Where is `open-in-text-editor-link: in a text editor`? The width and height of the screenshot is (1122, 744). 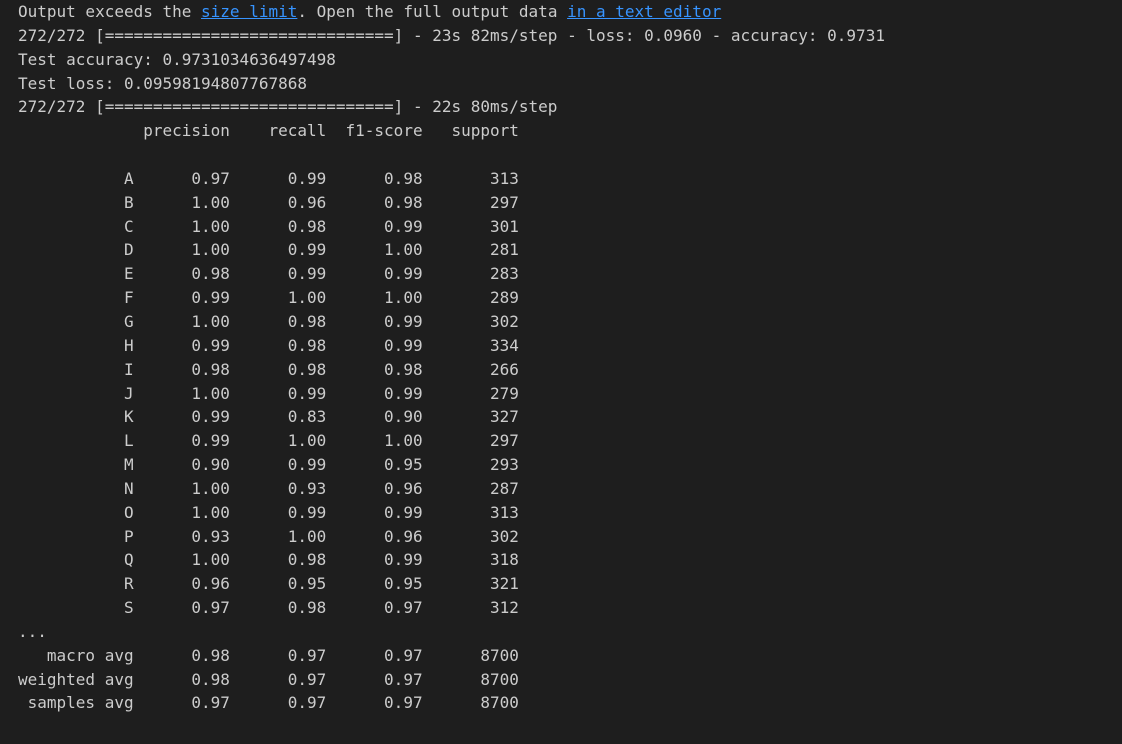 open-in-text-editor-link: in a text editor is located at coordinates (644, 11).